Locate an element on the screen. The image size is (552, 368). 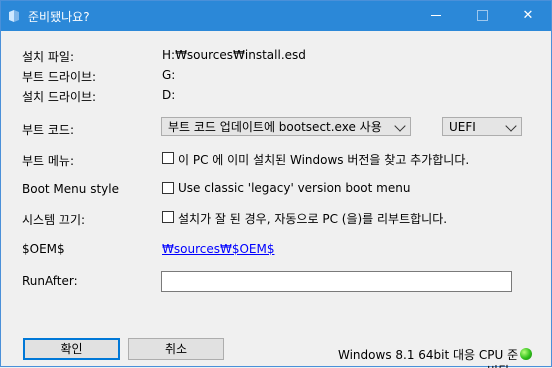
run-after-input is located at coordinates (336, 281).